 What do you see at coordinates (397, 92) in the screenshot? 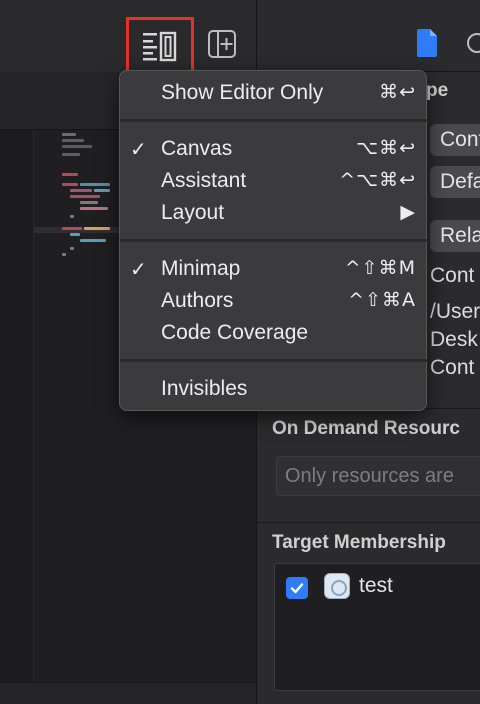
I see `menu-shortcut: ⌘↩` at bounding box center [397, 92].